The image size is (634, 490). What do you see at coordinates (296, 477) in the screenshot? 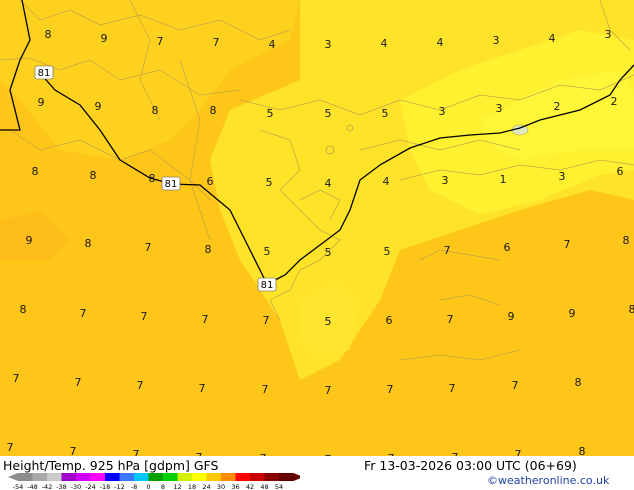
I see `scale-arrow-right` at bounding box center [296, 477].